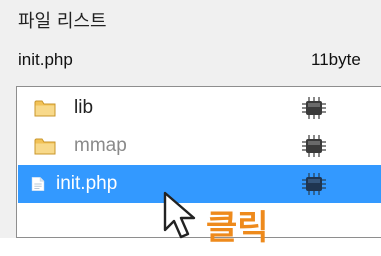 The image size is (381, 256). I want to click on list-item-label: lib, so click(84, 107).